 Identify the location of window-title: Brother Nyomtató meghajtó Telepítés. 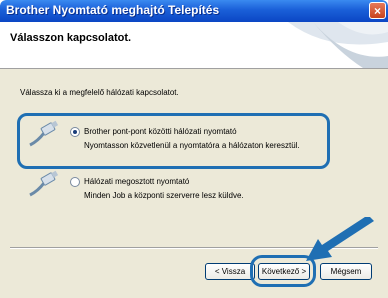
(113, 10).